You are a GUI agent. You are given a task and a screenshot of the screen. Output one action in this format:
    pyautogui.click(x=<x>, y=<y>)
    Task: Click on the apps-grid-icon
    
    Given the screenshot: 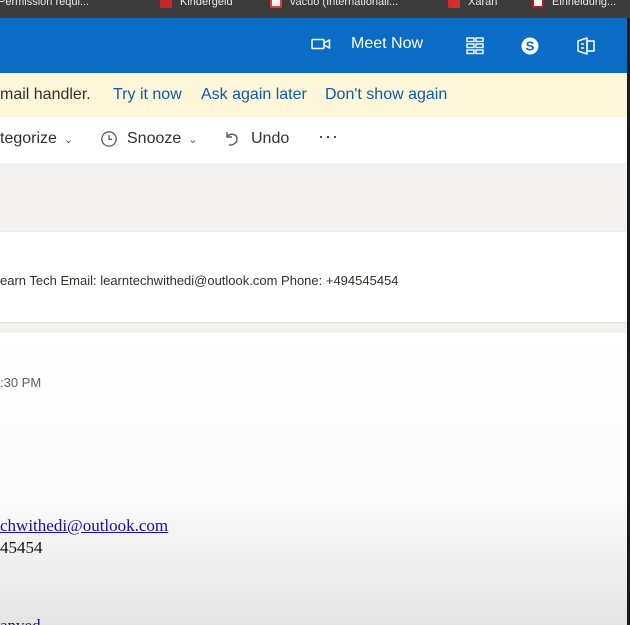 What is the action you would take?
    pyautogui.click(x=475, y=46)
    